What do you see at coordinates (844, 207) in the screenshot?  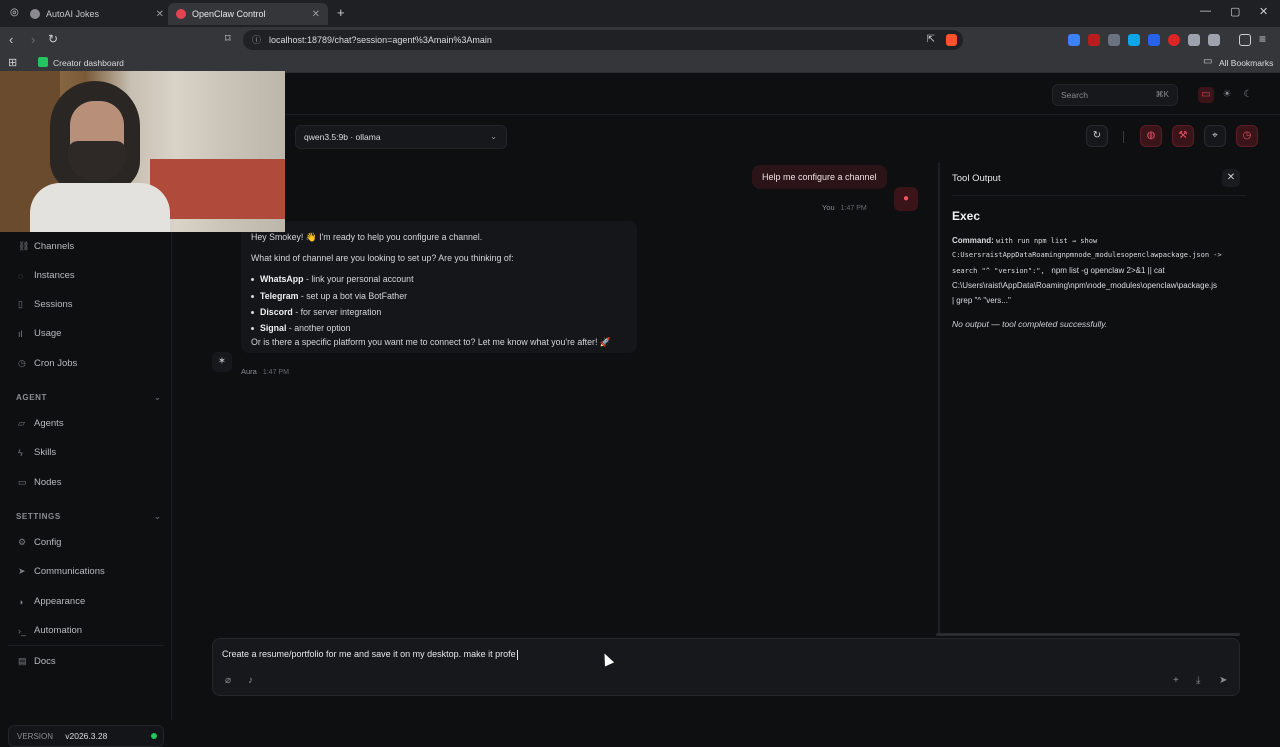 I see `user-message-meta: You 1:47 PM` at bounding box center [844, 207].